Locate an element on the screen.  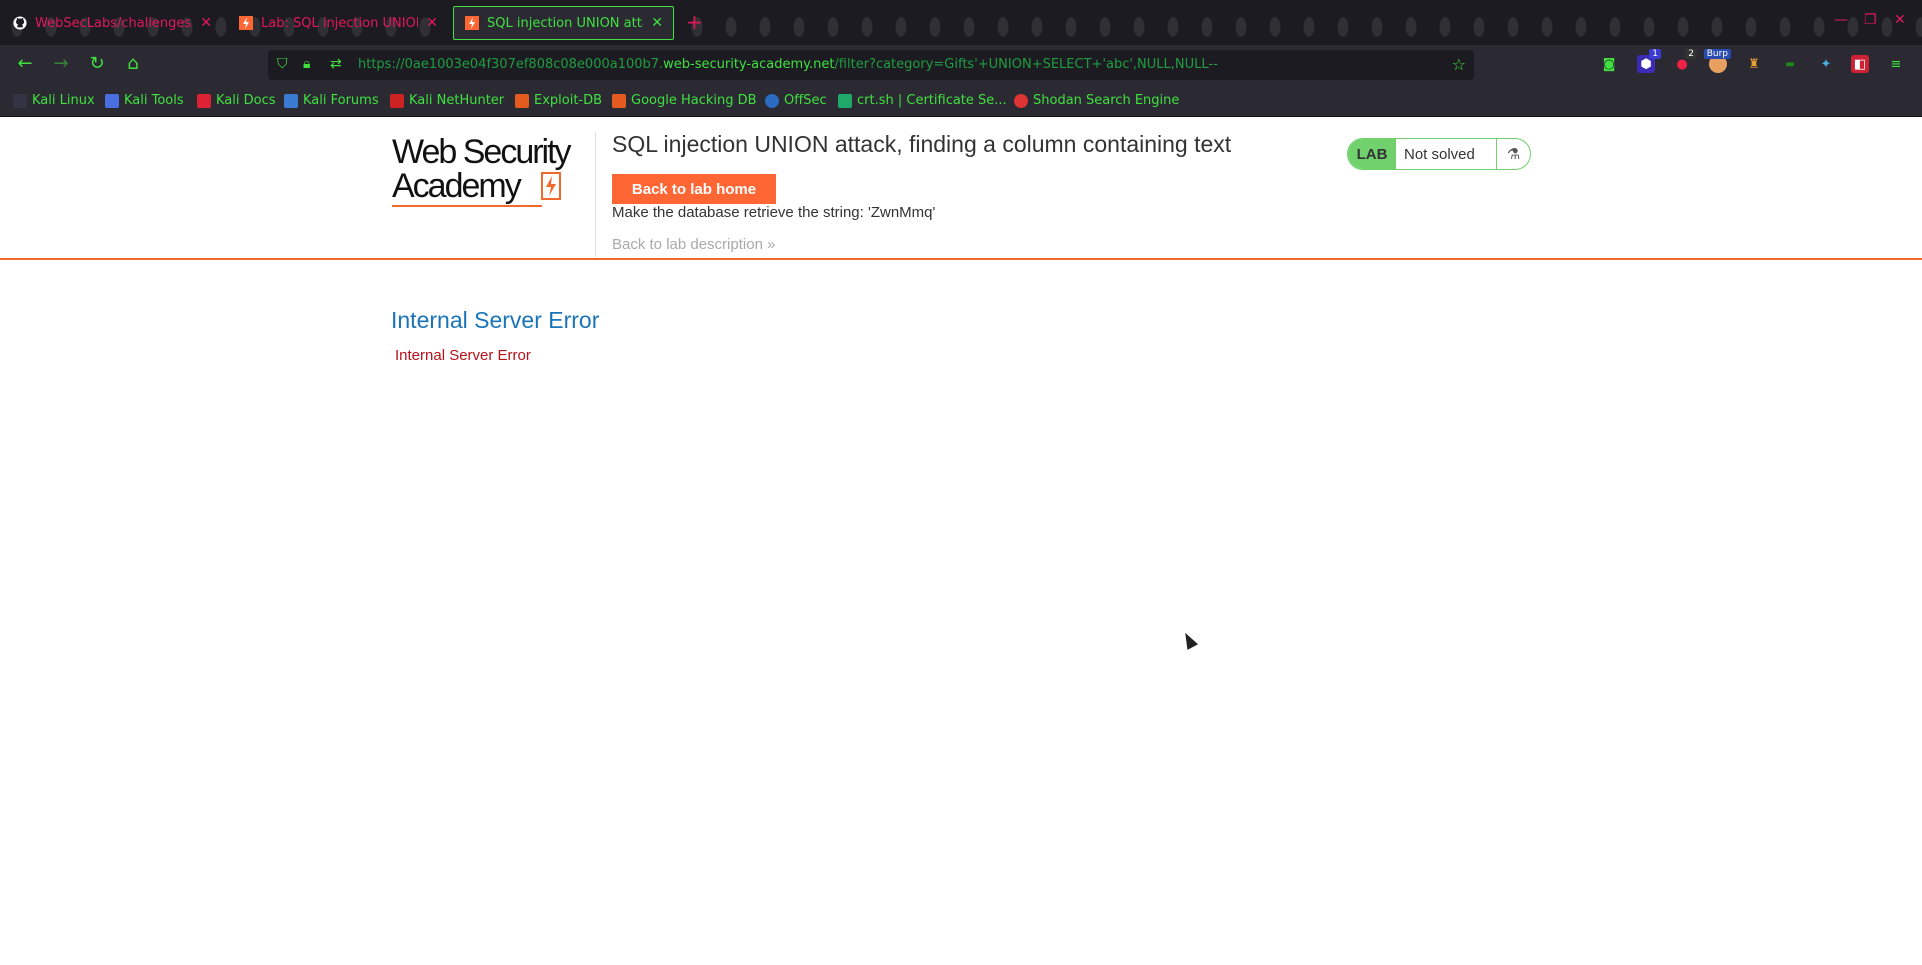
lab-status-widget: LAB Not solved ⚗ is located at coordinates (1439, 154).